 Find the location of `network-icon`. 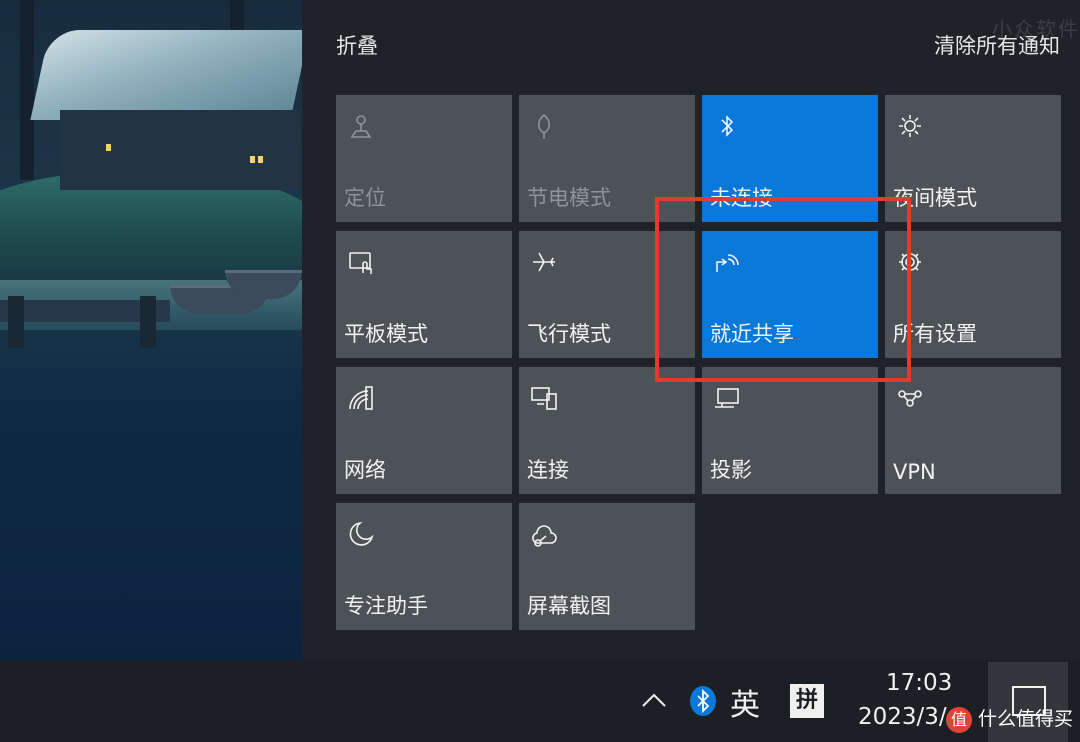

network-icon is located at coordinates (361, 398).